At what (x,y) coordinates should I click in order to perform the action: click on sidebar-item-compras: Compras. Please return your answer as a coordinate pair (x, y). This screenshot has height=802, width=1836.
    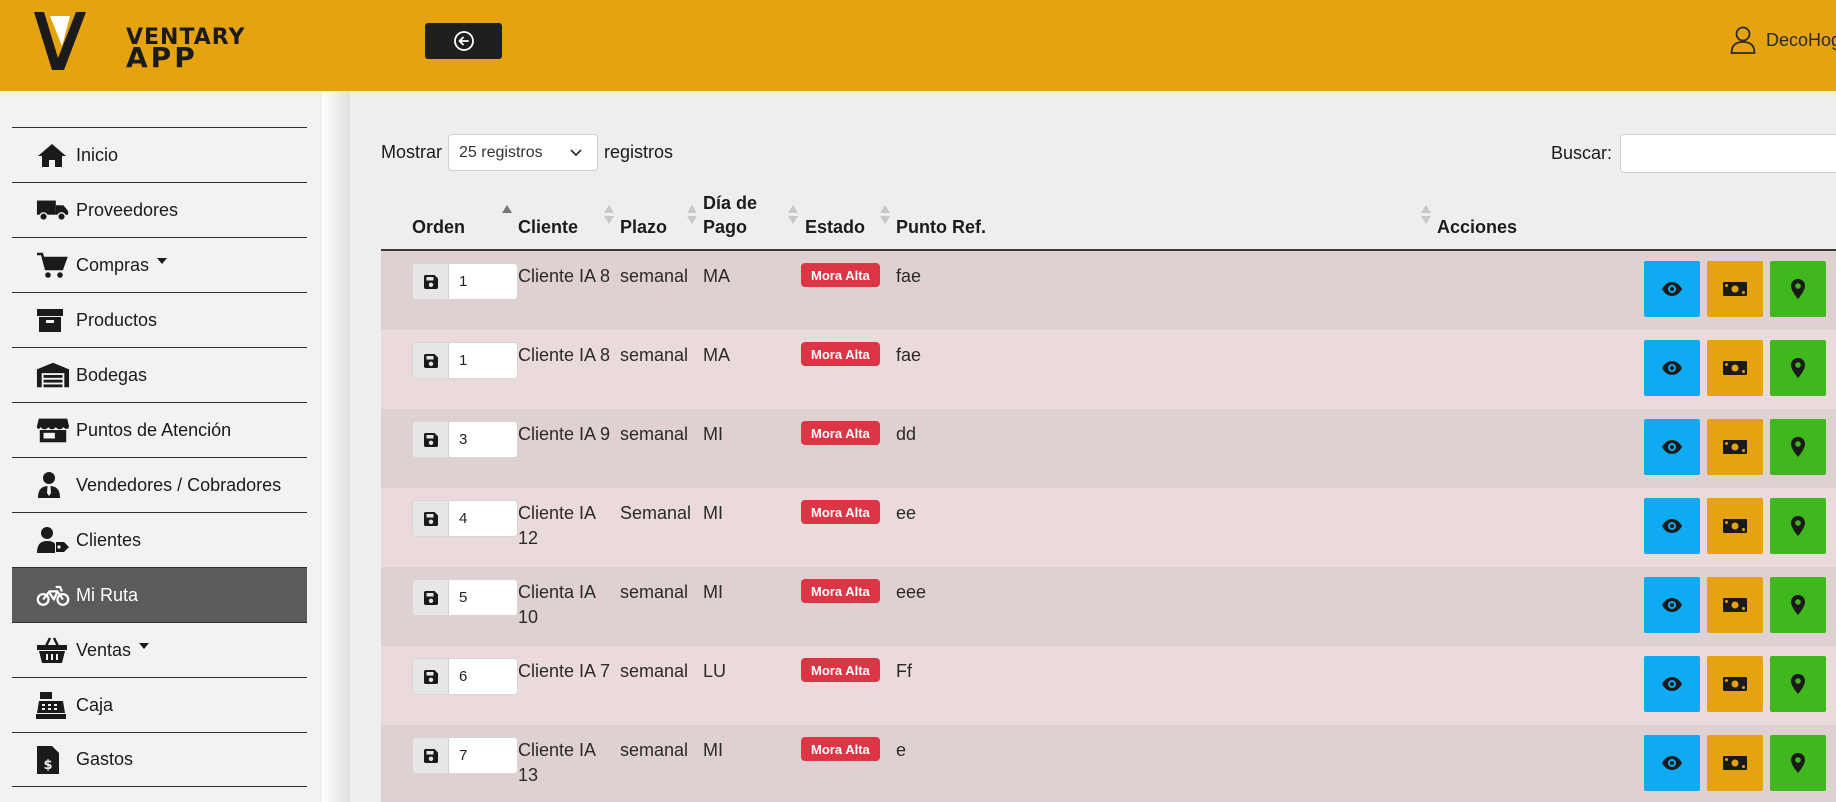
    Looking at the image, I should click on (159, 264).